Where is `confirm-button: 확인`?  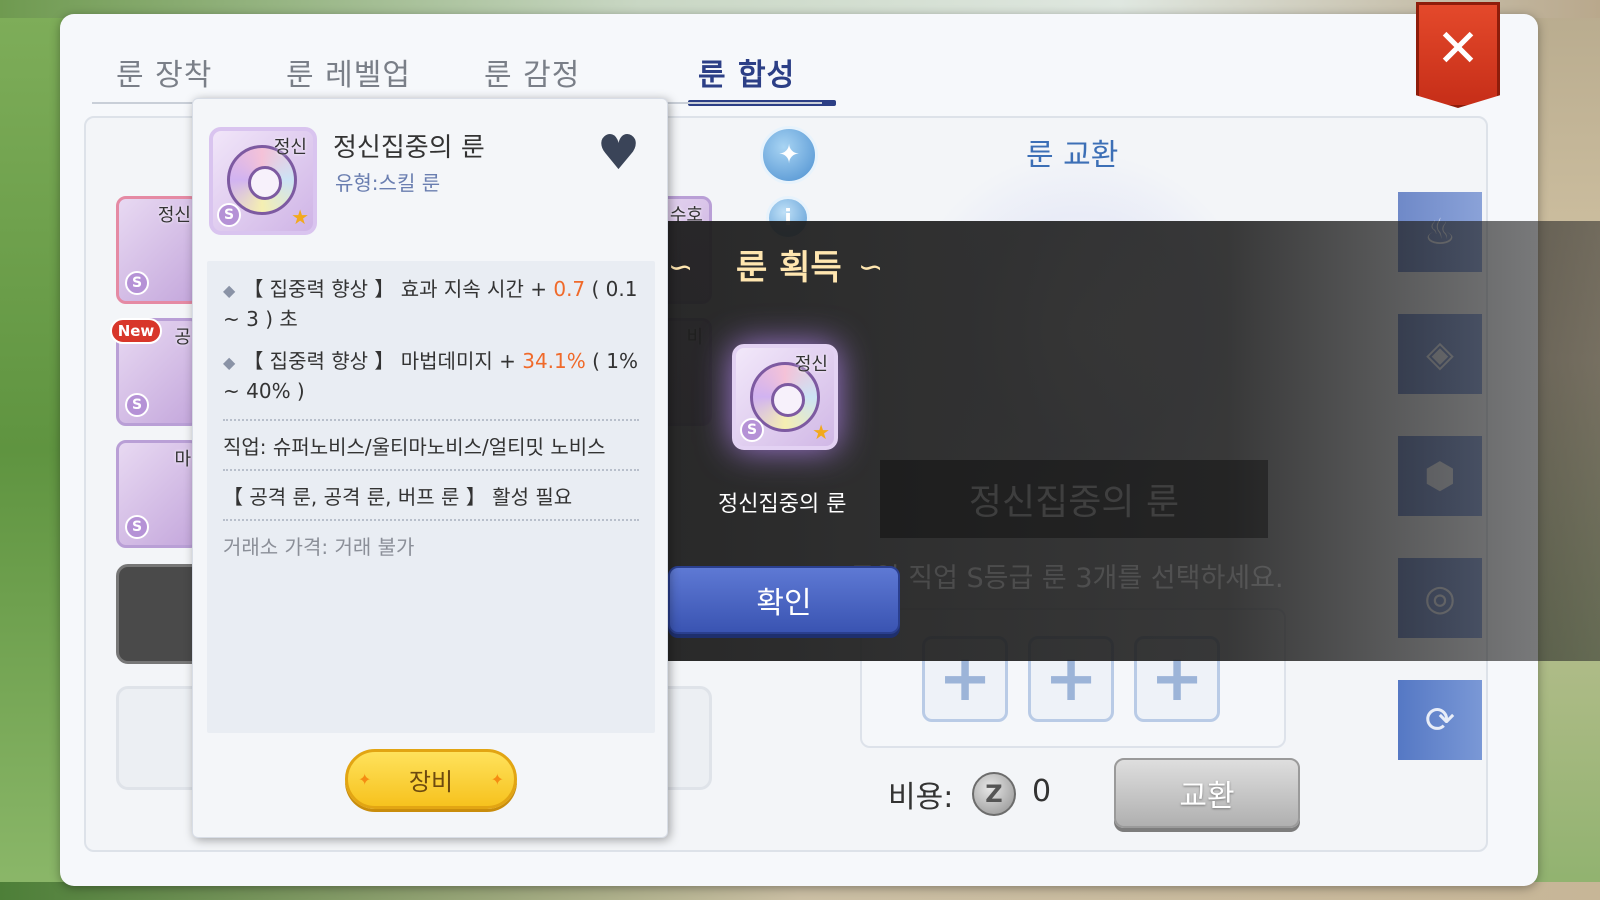 confirm-button: 확인 is located at coordinates (784, 600).